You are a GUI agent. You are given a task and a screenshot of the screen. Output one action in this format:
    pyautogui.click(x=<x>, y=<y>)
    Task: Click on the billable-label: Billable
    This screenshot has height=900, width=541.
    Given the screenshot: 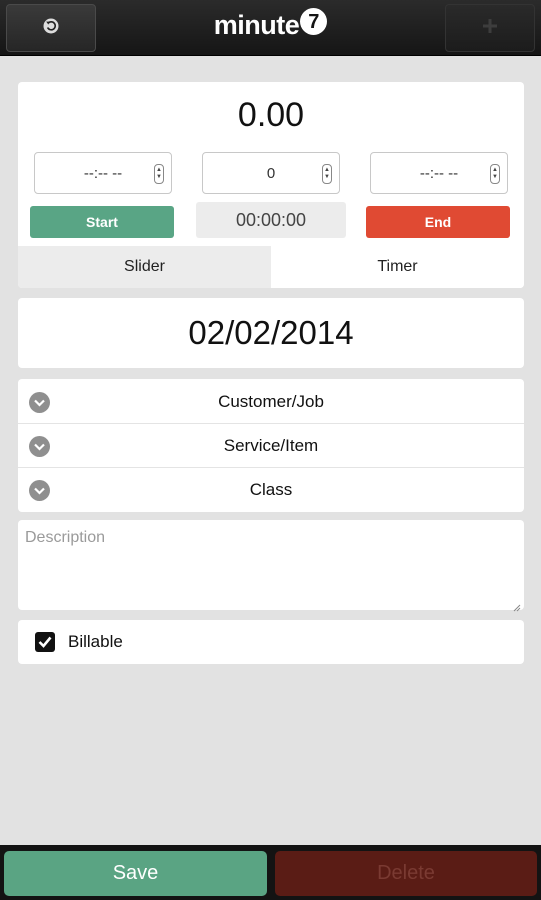 What is the action you would take?
    pyautogui.click(x=95, y=641)
    